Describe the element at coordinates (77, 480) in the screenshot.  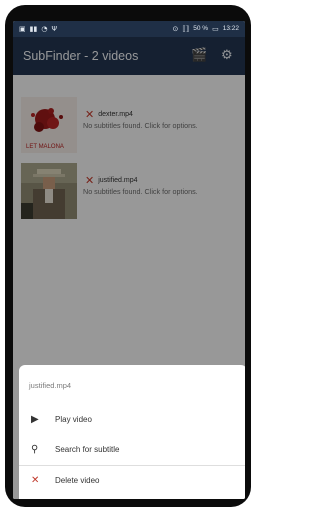
I see `delete-video-label: Delete video` at that location.